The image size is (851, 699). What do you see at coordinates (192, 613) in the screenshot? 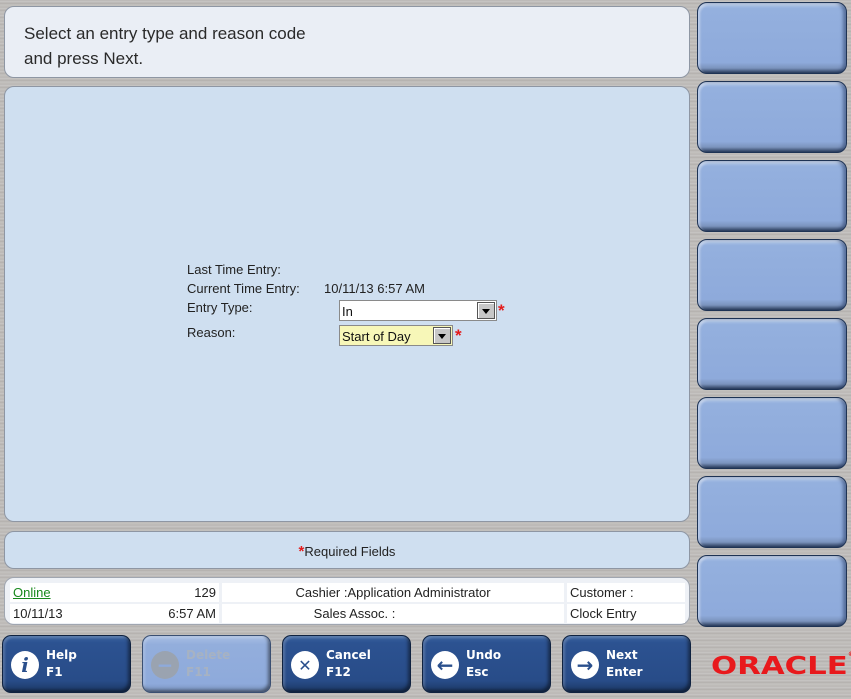
I see `status-time: 6:57 AM` at bounding box center [192, 613].